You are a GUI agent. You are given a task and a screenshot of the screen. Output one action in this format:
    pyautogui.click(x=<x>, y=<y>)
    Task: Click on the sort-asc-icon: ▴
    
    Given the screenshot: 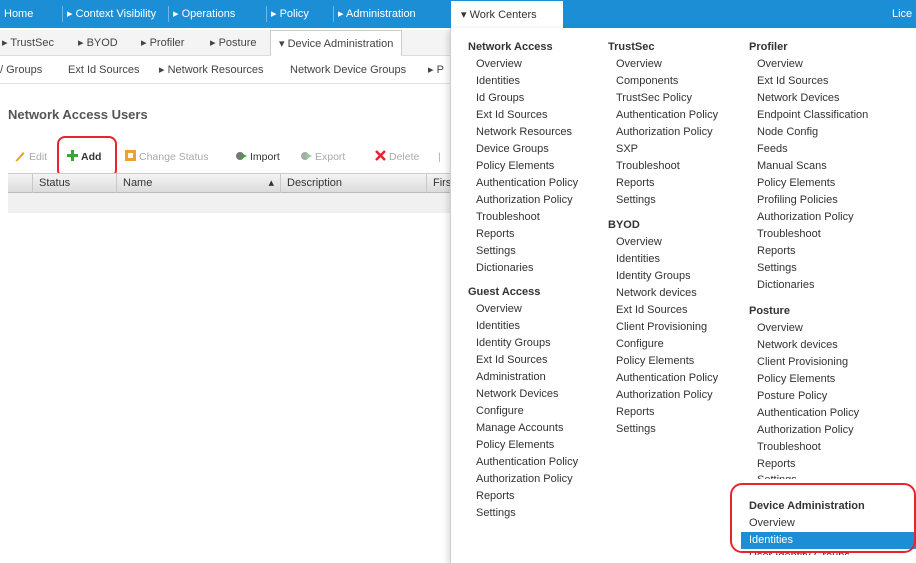 What is the action you would take?
    pyautogui.click(x=271, y=183)
    